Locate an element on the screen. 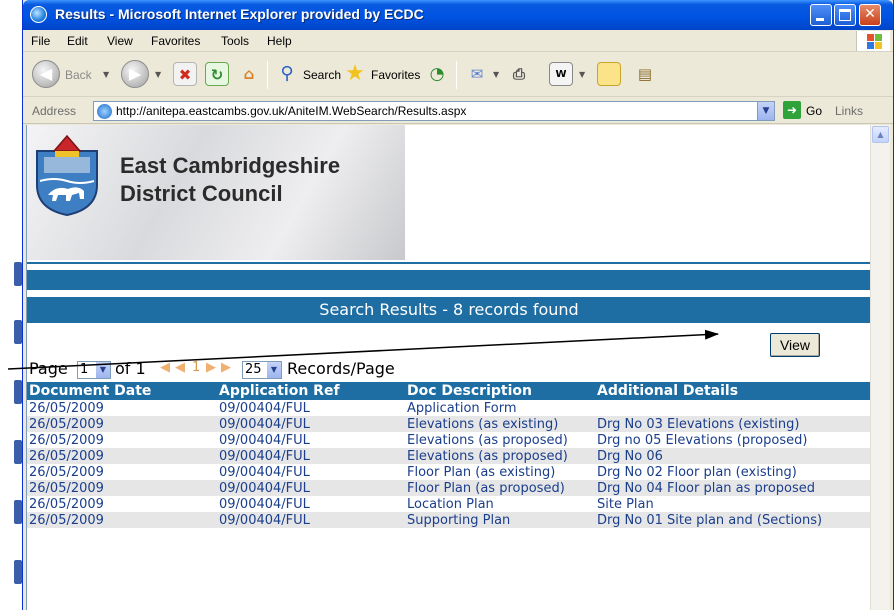  additional-details-cell: Drg No 01 Site plan and (Sections) is located at coordinates (732, 520).